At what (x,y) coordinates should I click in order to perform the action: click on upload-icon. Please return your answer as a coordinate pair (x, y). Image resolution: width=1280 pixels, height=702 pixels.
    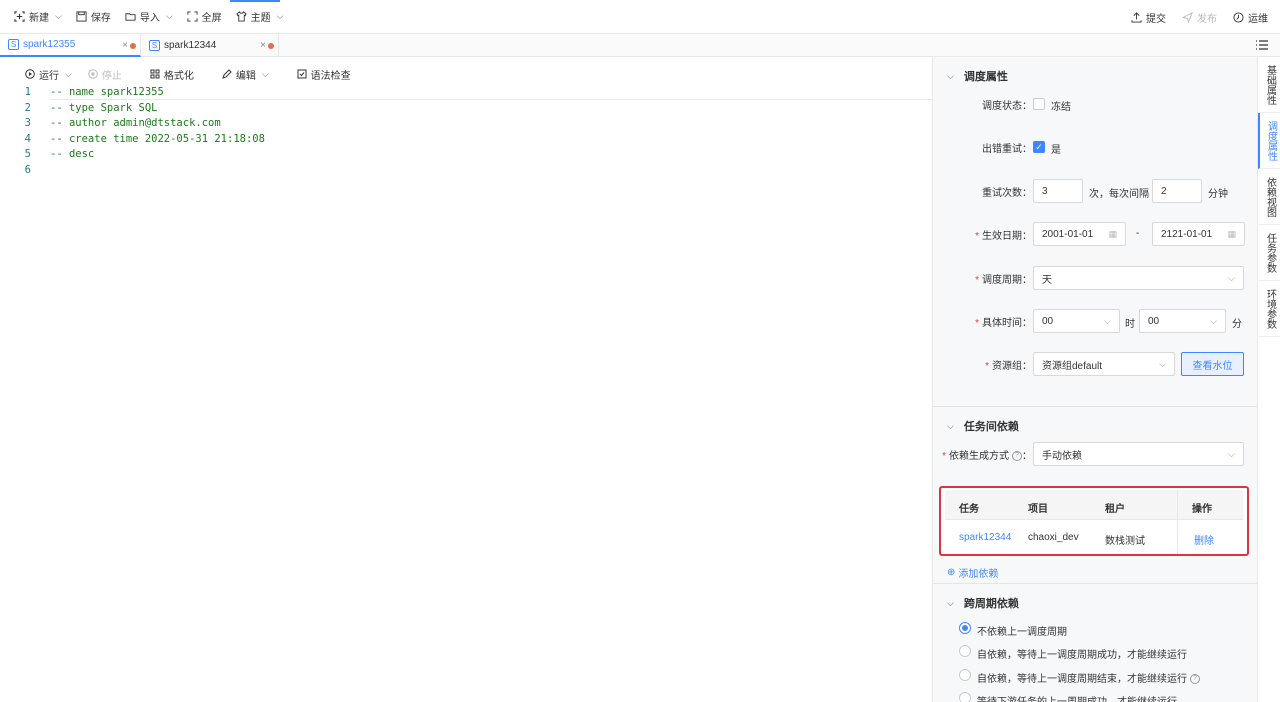
    Looking at the image, I should click on (1136, 17).